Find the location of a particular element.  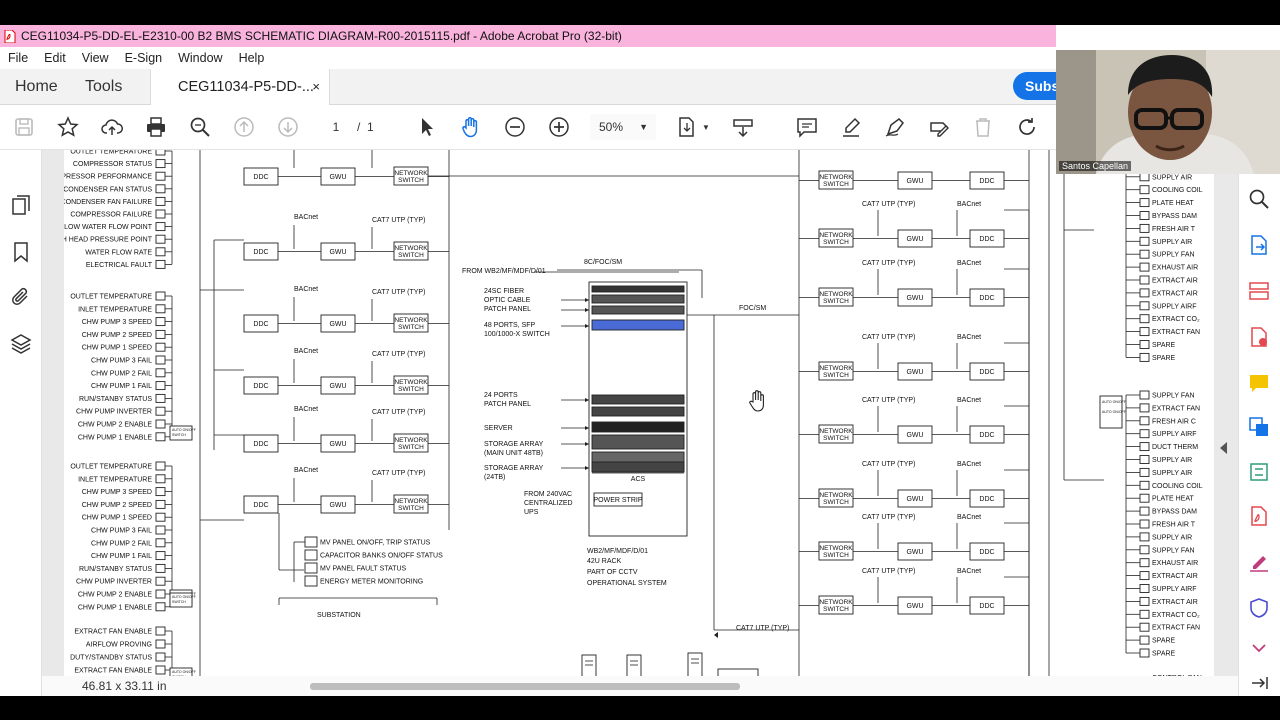

webcam-overlay: Santos Capellan is located at coordinates (1168, 112).